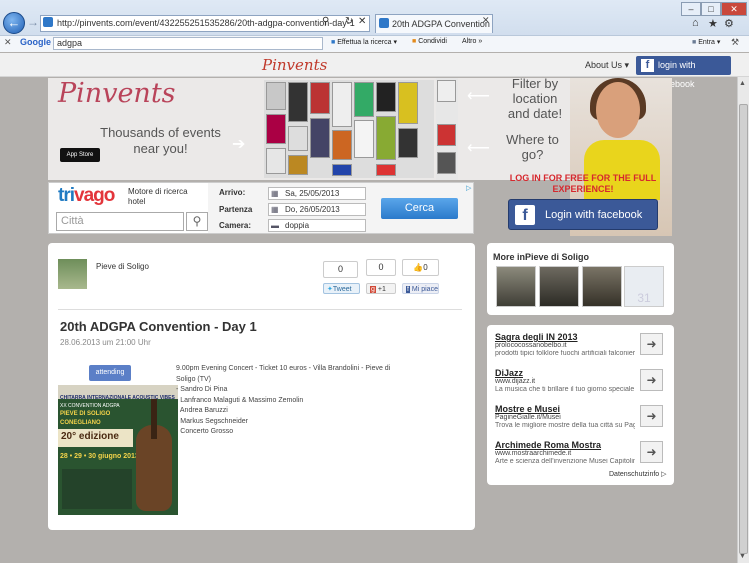 The height and width of the screenshot is (563, 749). Describe the element at coordinates (110, 373) in the screenshot. I see `attending-button: attending` at that location.